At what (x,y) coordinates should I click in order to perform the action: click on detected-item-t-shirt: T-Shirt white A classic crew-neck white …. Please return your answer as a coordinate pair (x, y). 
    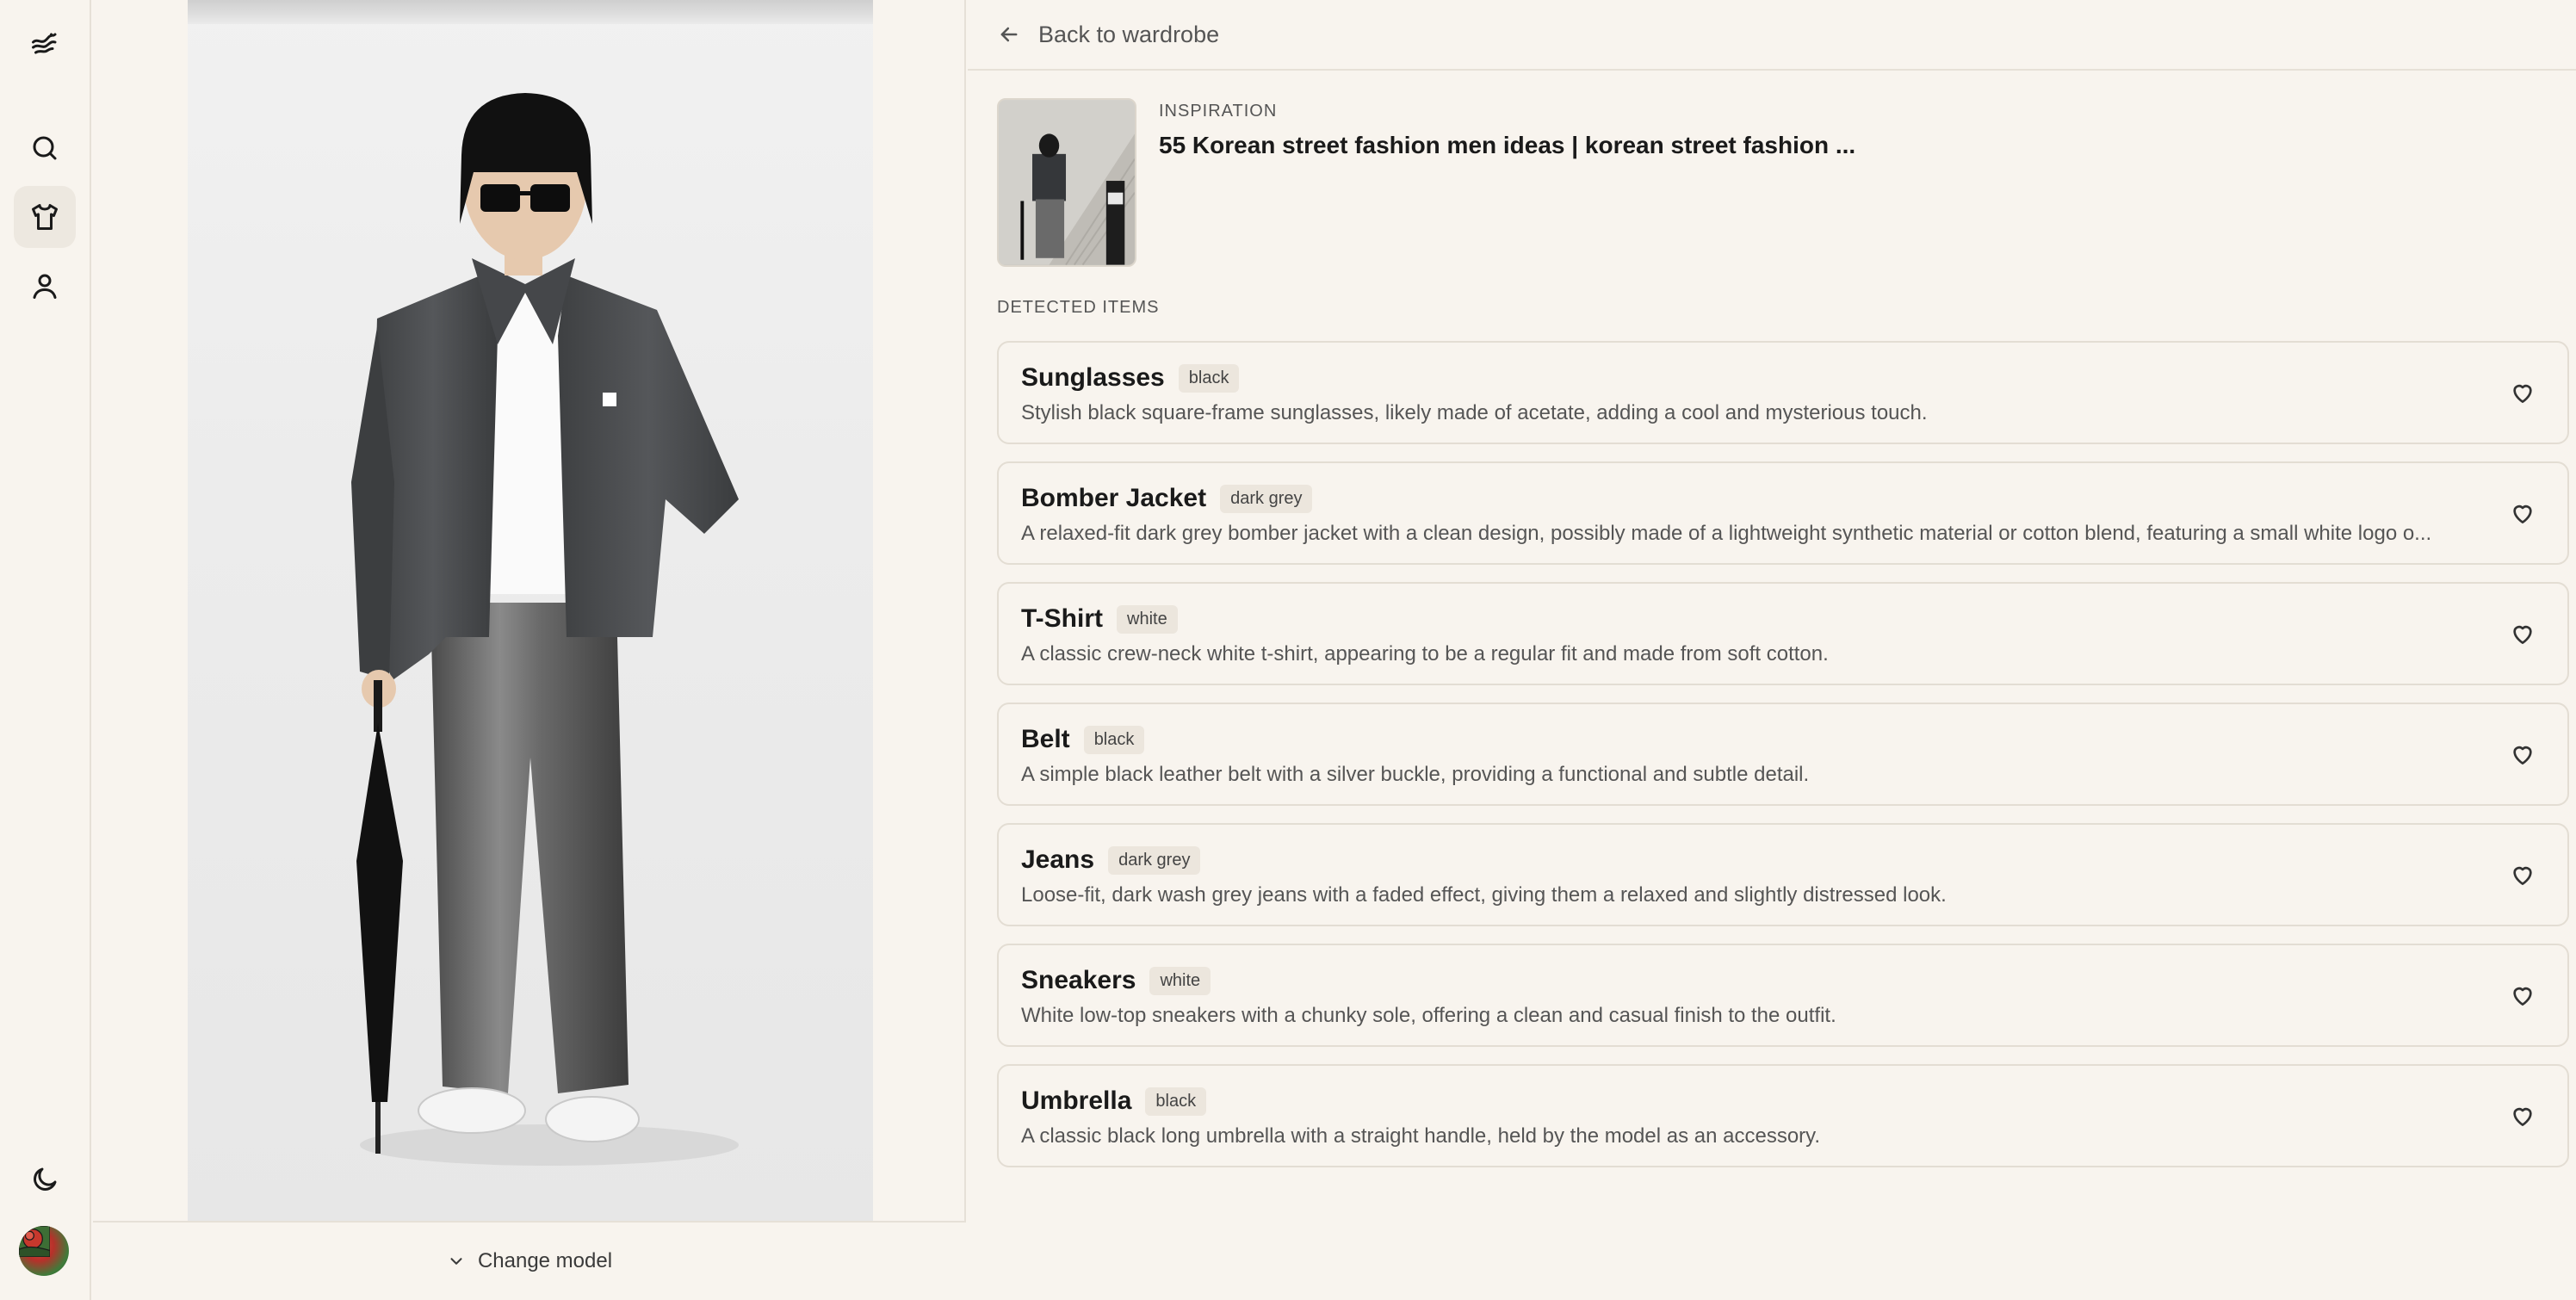
    Looking at the image, I should click on (1783, 633).